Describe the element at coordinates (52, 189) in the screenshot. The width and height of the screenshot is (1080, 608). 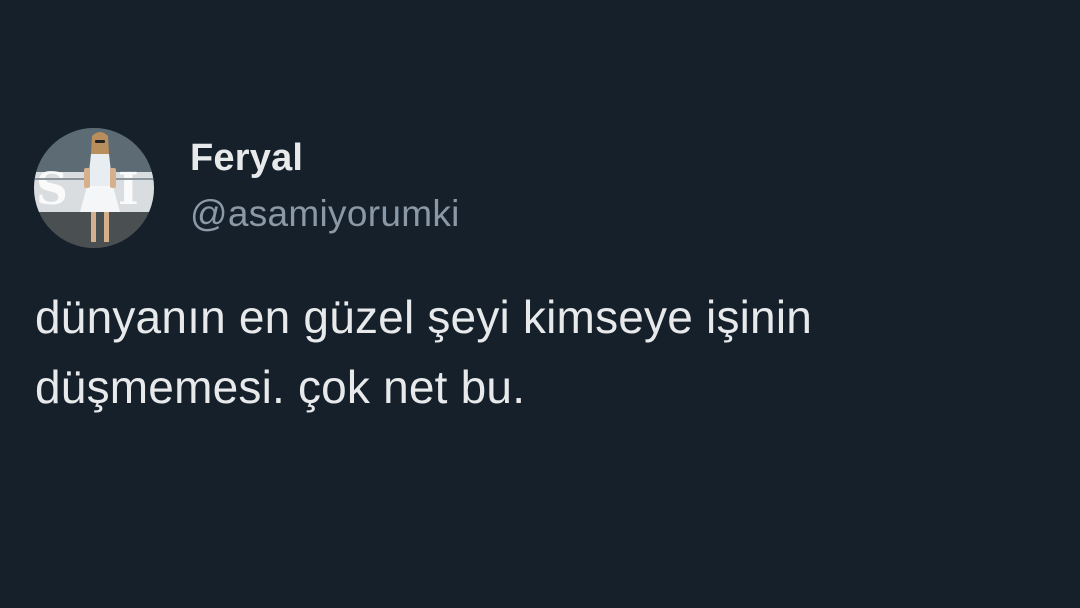
I see `svg-text: S` at that location.